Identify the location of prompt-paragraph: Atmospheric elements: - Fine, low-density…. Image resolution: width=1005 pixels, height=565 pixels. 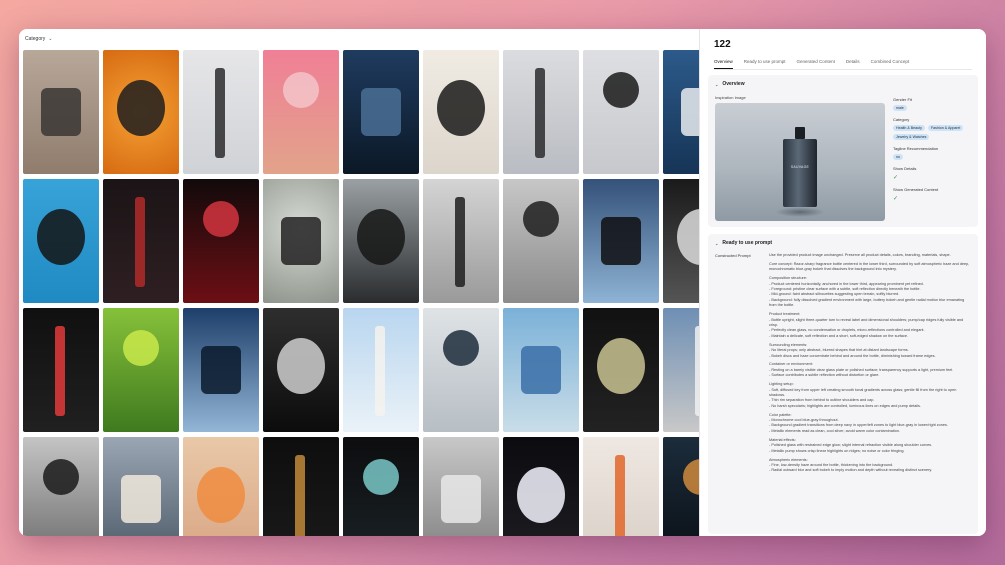
(851, 465).